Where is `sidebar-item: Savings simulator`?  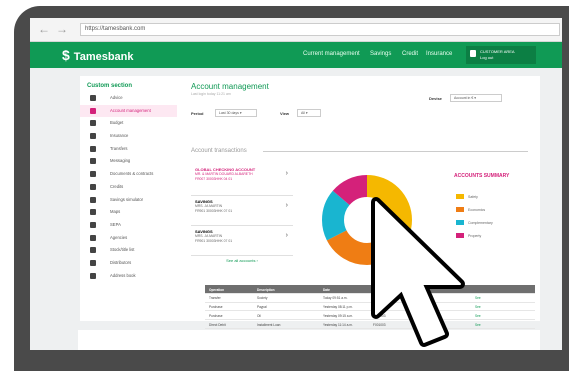 sidebar-item: Savings simulator is located at coordinates (128, 200).